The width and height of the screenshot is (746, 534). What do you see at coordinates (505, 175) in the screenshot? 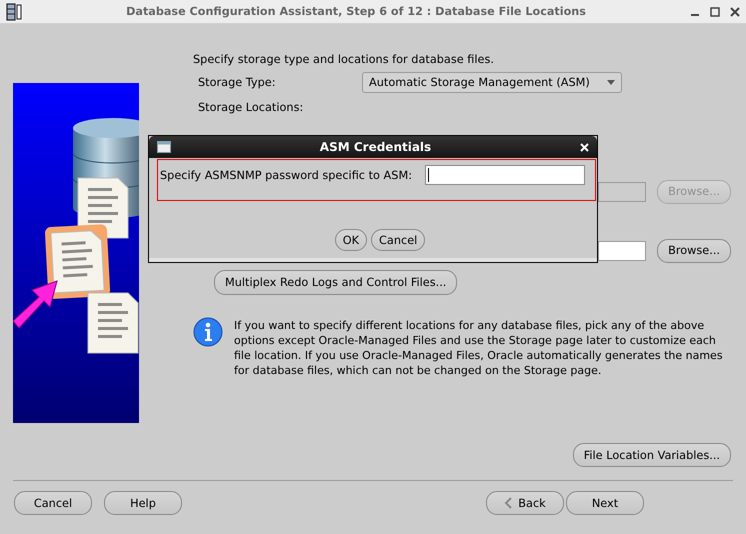
I see `password-field` at bounding box center [505, 175].